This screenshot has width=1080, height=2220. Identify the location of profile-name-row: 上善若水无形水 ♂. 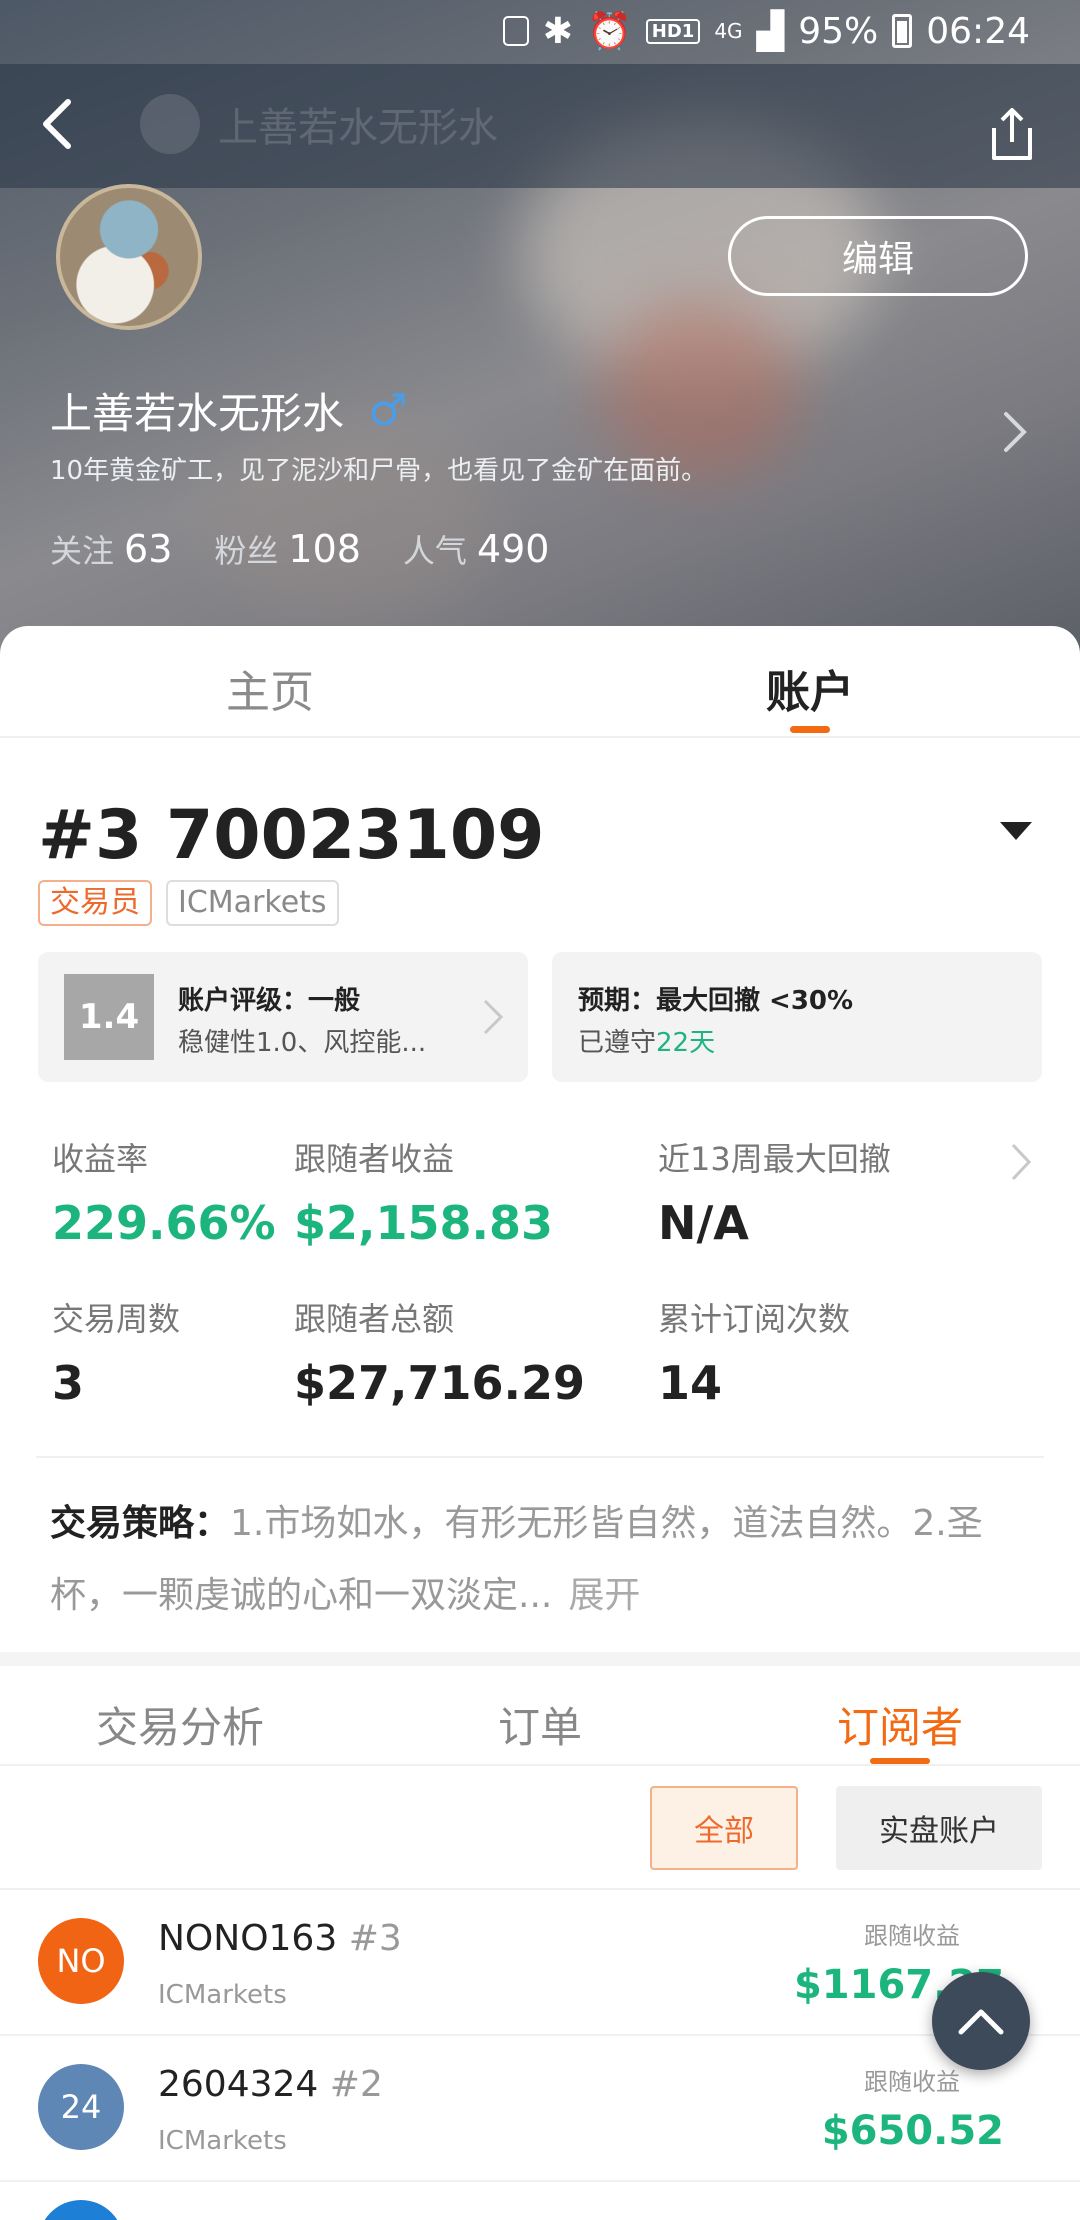
(228, 410).